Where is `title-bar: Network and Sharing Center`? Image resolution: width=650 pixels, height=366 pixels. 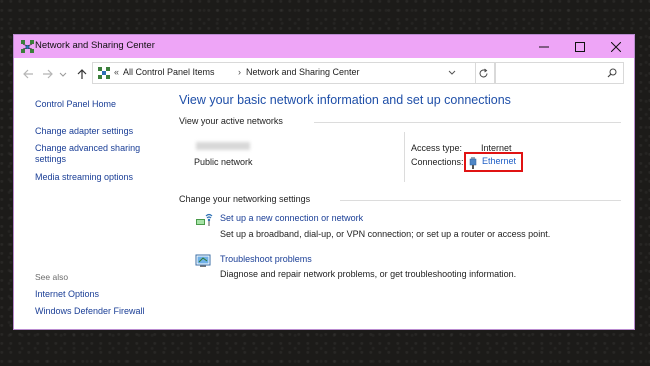 title-bar: Network and Sharing Center is located at coordinates (324, 46).